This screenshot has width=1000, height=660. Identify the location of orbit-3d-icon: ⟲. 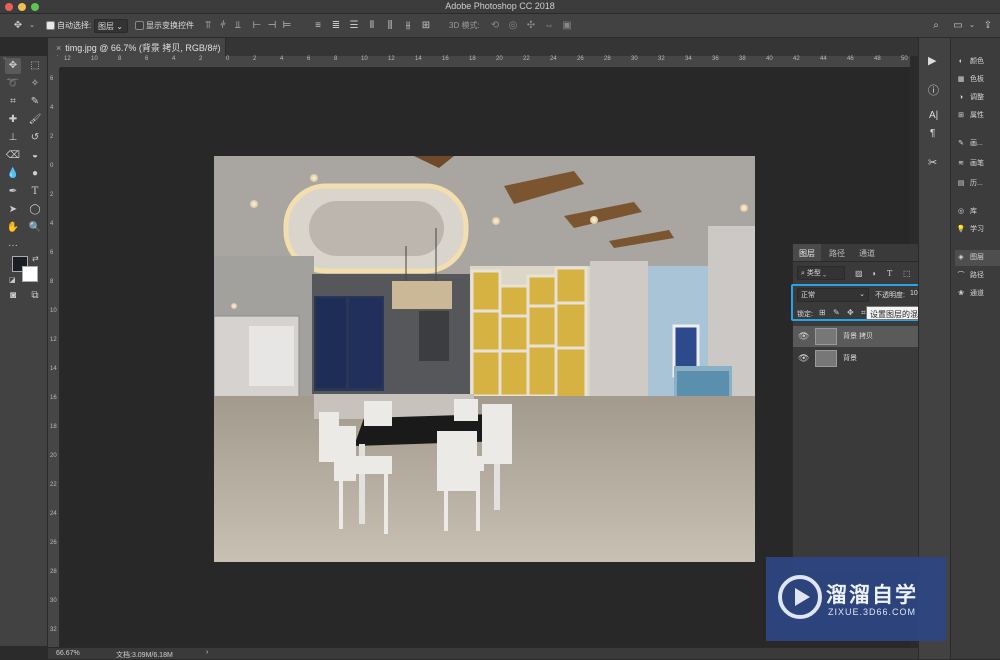
(495, 26).